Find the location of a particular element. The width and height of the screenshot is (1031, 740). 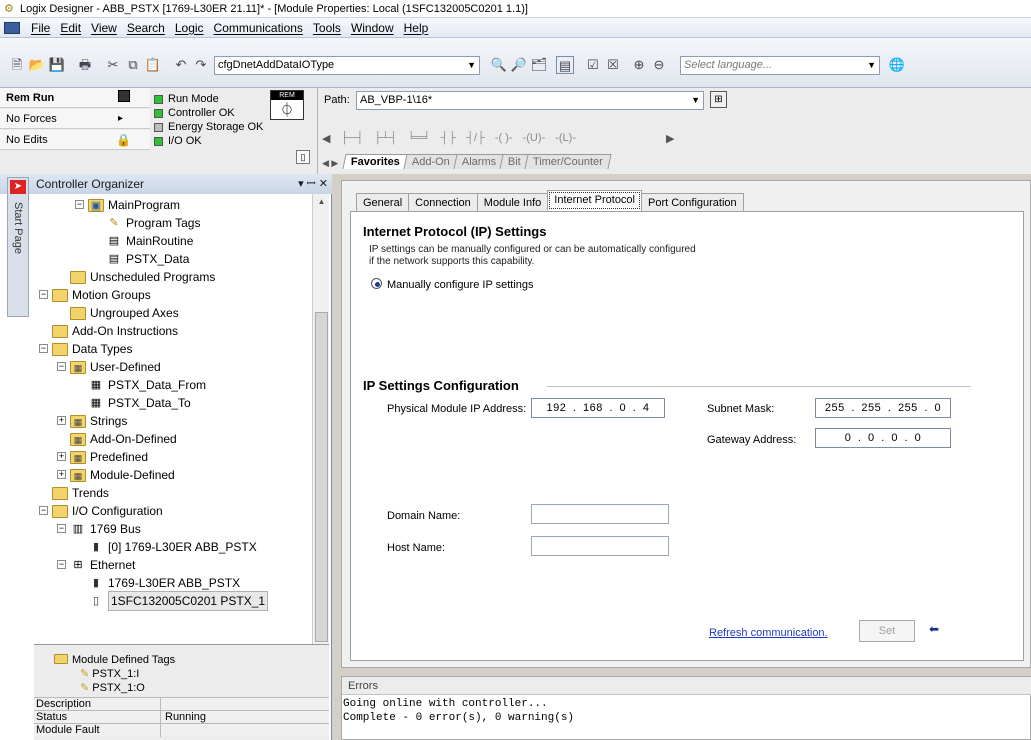

tree-item: ▯ 1SFC132005C0201 PSTX_1 is located at coordinates (178, 601).